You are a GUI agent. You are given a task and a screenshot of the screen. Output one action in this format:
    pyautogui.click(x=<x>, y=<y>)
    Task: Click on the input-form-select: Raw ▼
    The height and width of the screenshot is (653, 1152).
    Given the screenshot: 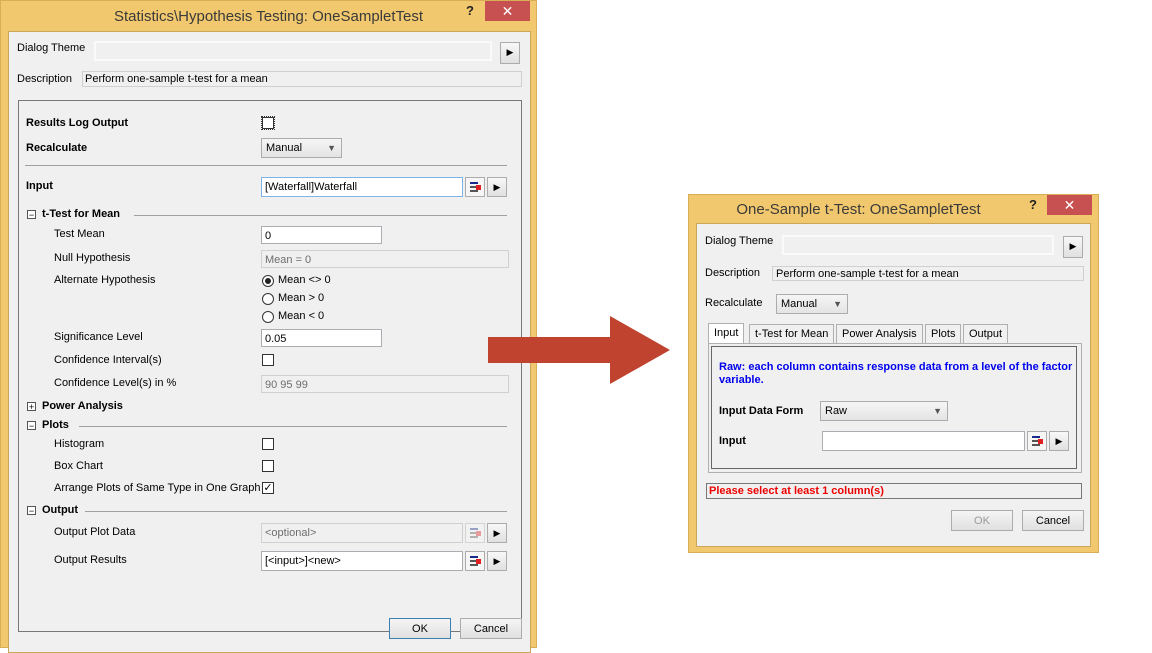 What is the action you would take?
    pyautogui.click(x=884, y=411)
    